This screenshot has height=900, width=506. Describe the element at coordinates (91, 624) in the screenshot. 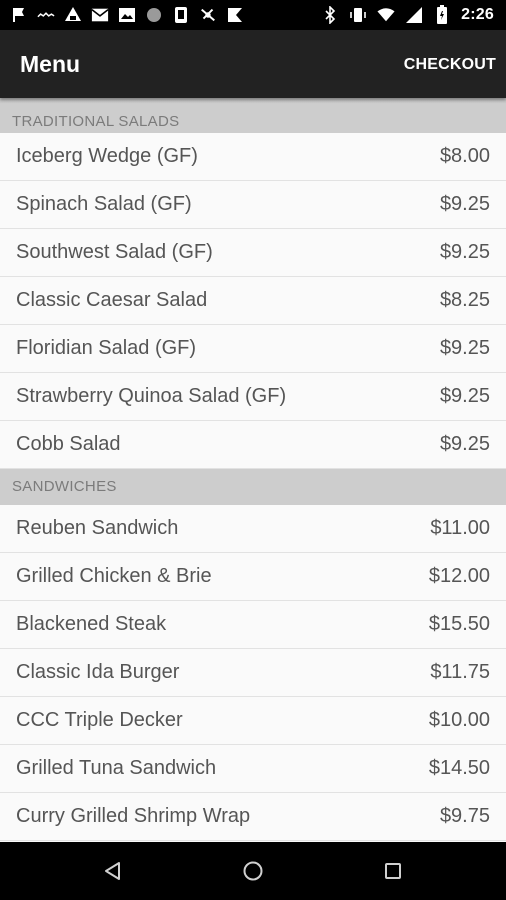

I see `item-name: Blackened Steak` at that location.